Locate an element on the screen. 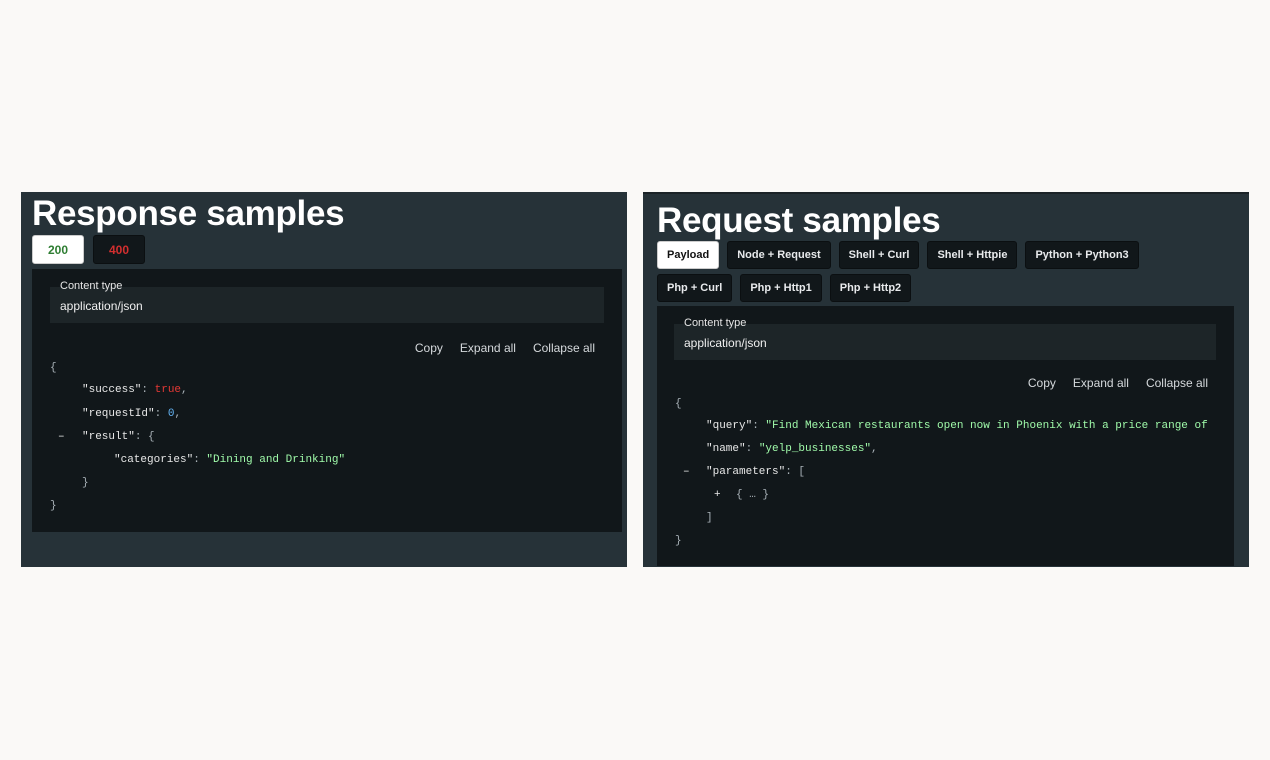 This screenshot has height=760, width=1270. tab-php-http1: Php + Http1 is located at coordinates (781, 288).